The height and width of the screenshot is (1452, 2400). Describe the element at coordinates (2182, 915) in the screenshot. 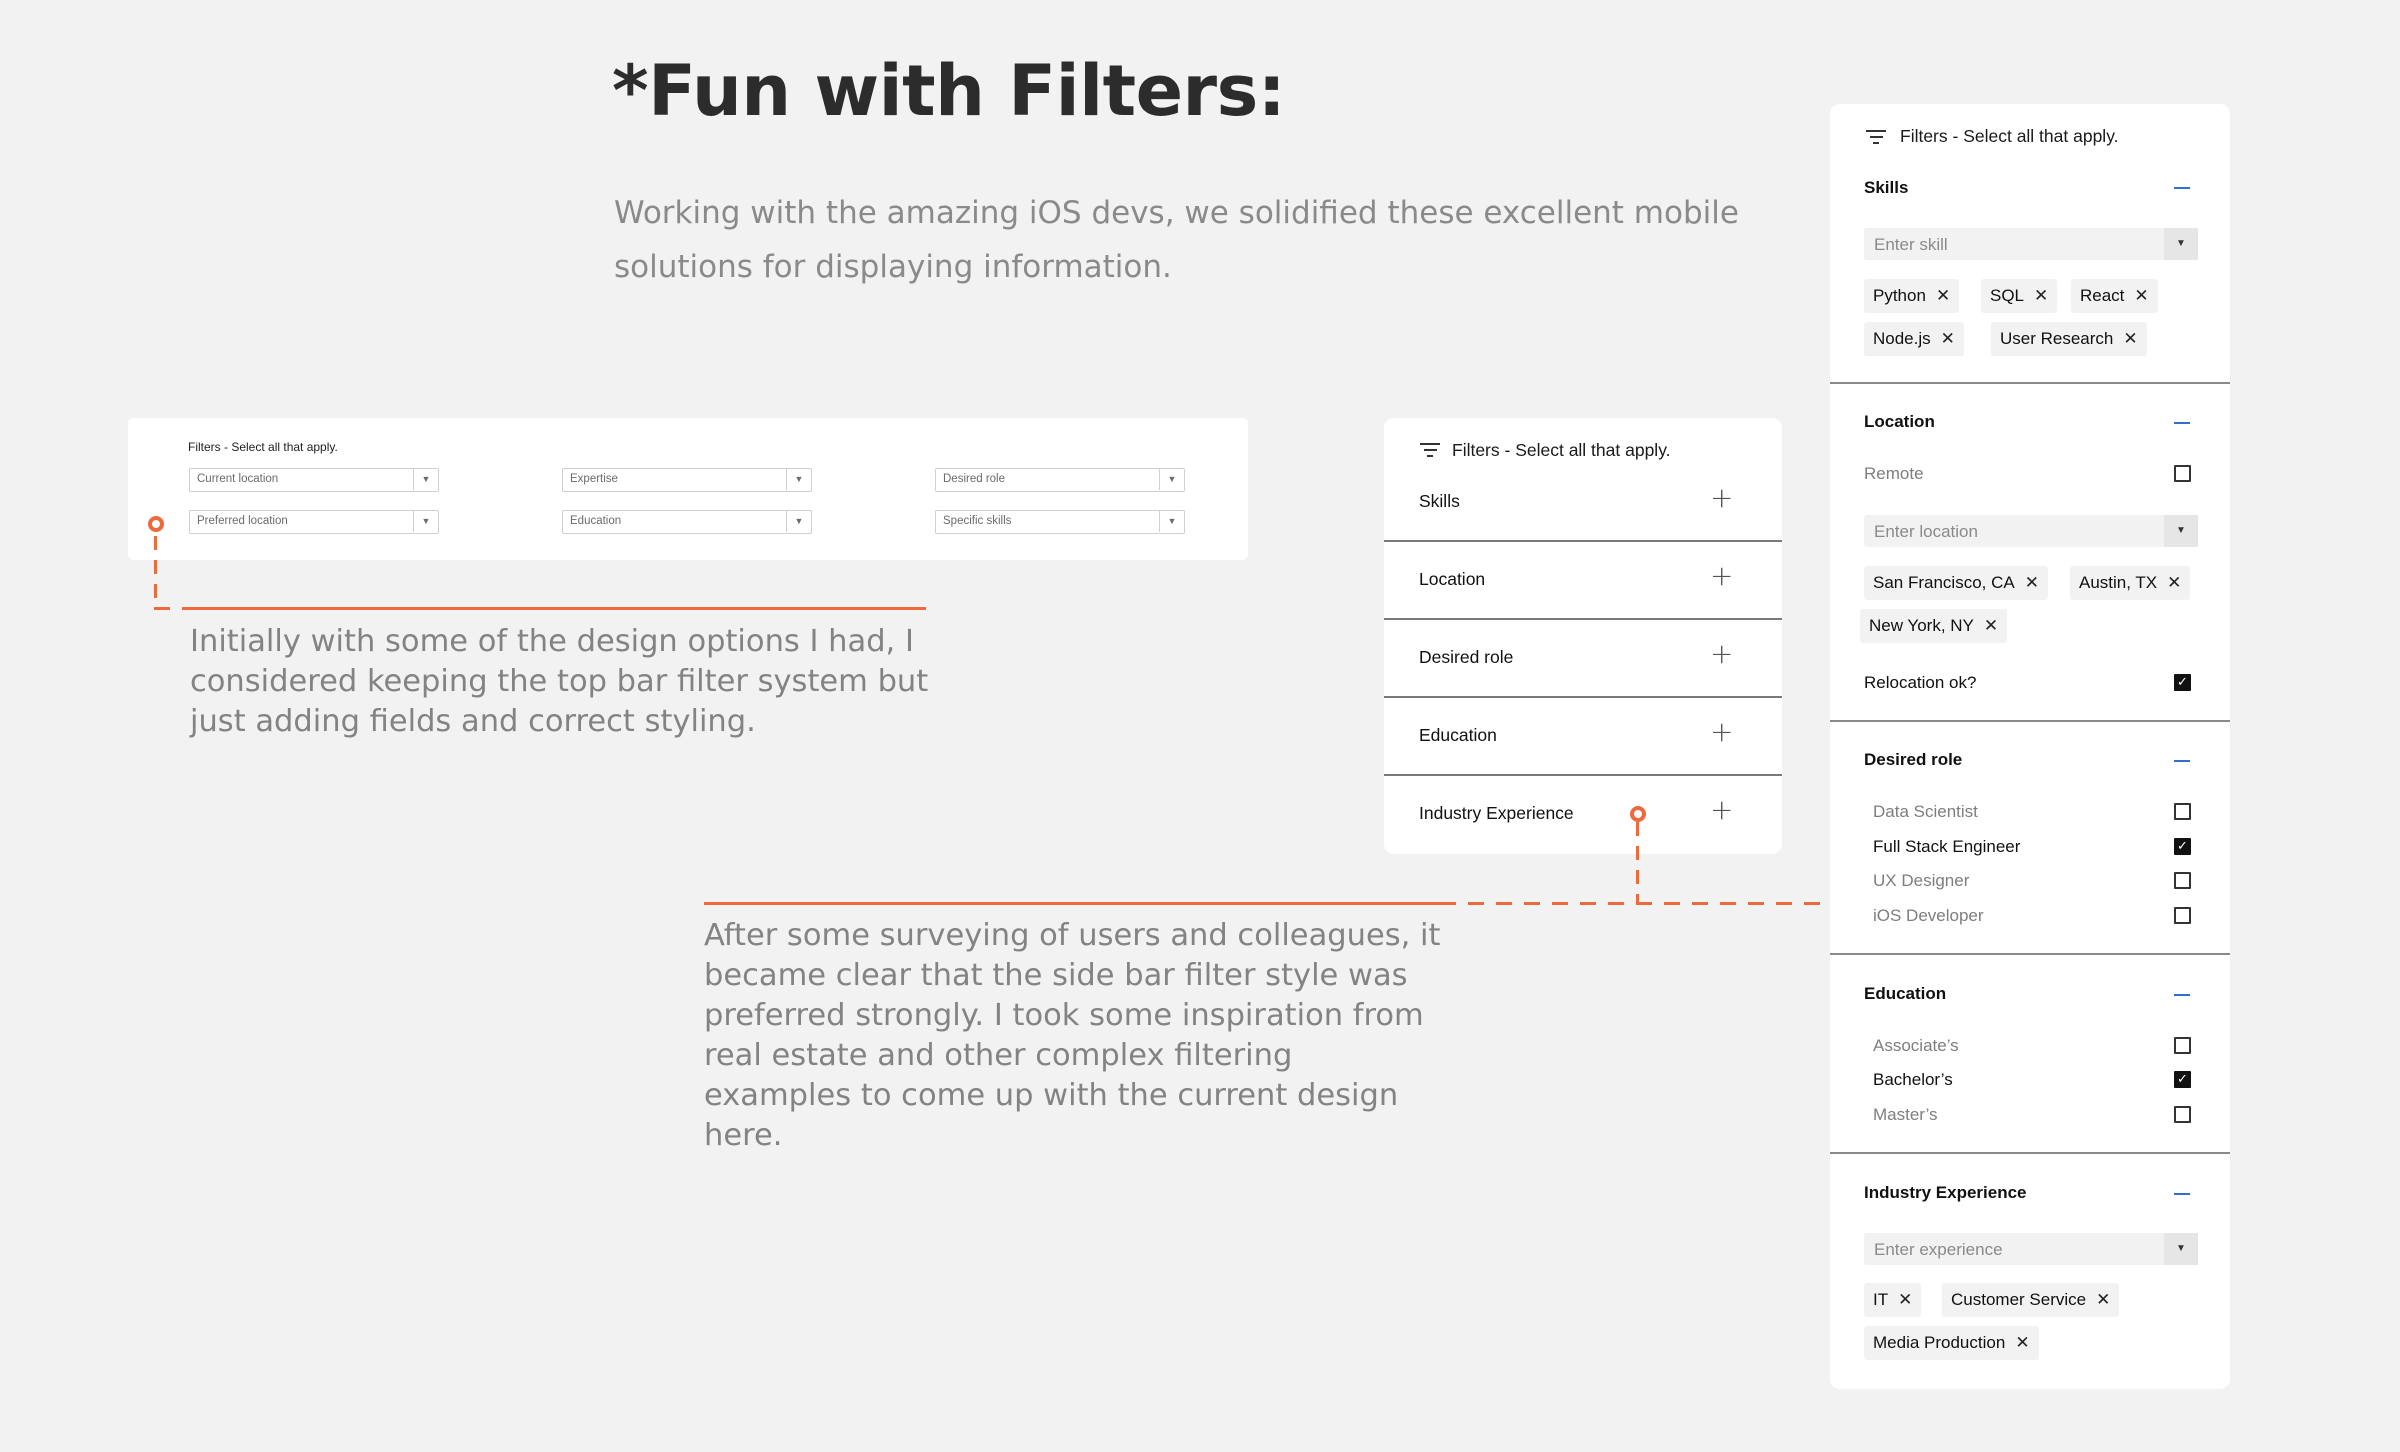

I see `role-checkbox-ios-developer` at that location.